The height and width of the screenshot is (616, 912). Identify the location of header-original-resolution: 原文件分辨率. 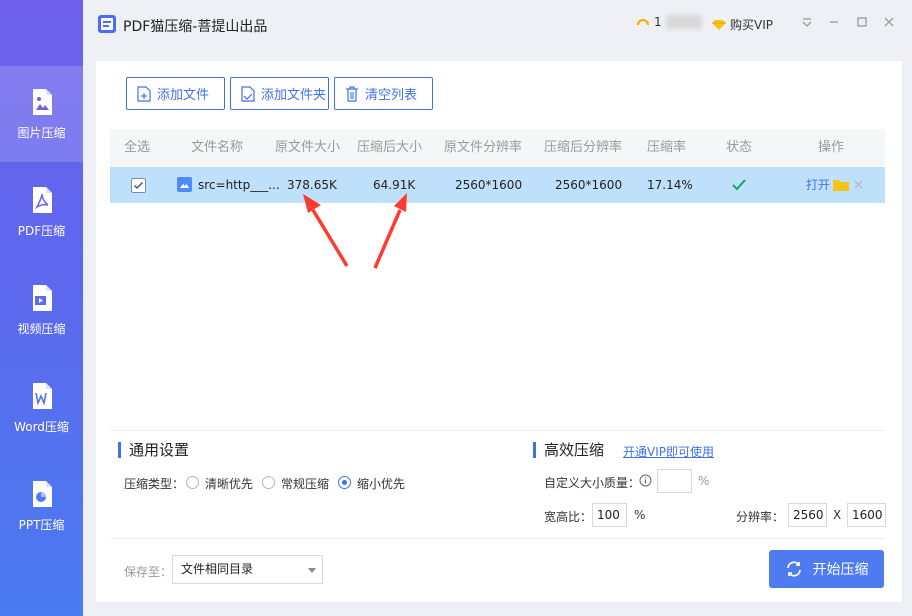
(483, 147).